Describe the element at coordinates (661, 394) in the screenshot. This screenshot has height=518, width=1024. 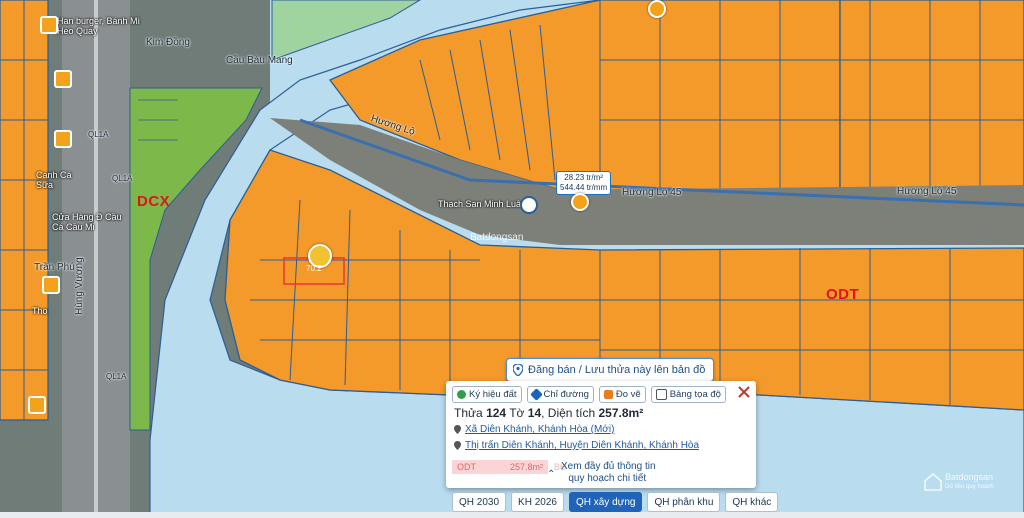
I see `table-icon` at that location.